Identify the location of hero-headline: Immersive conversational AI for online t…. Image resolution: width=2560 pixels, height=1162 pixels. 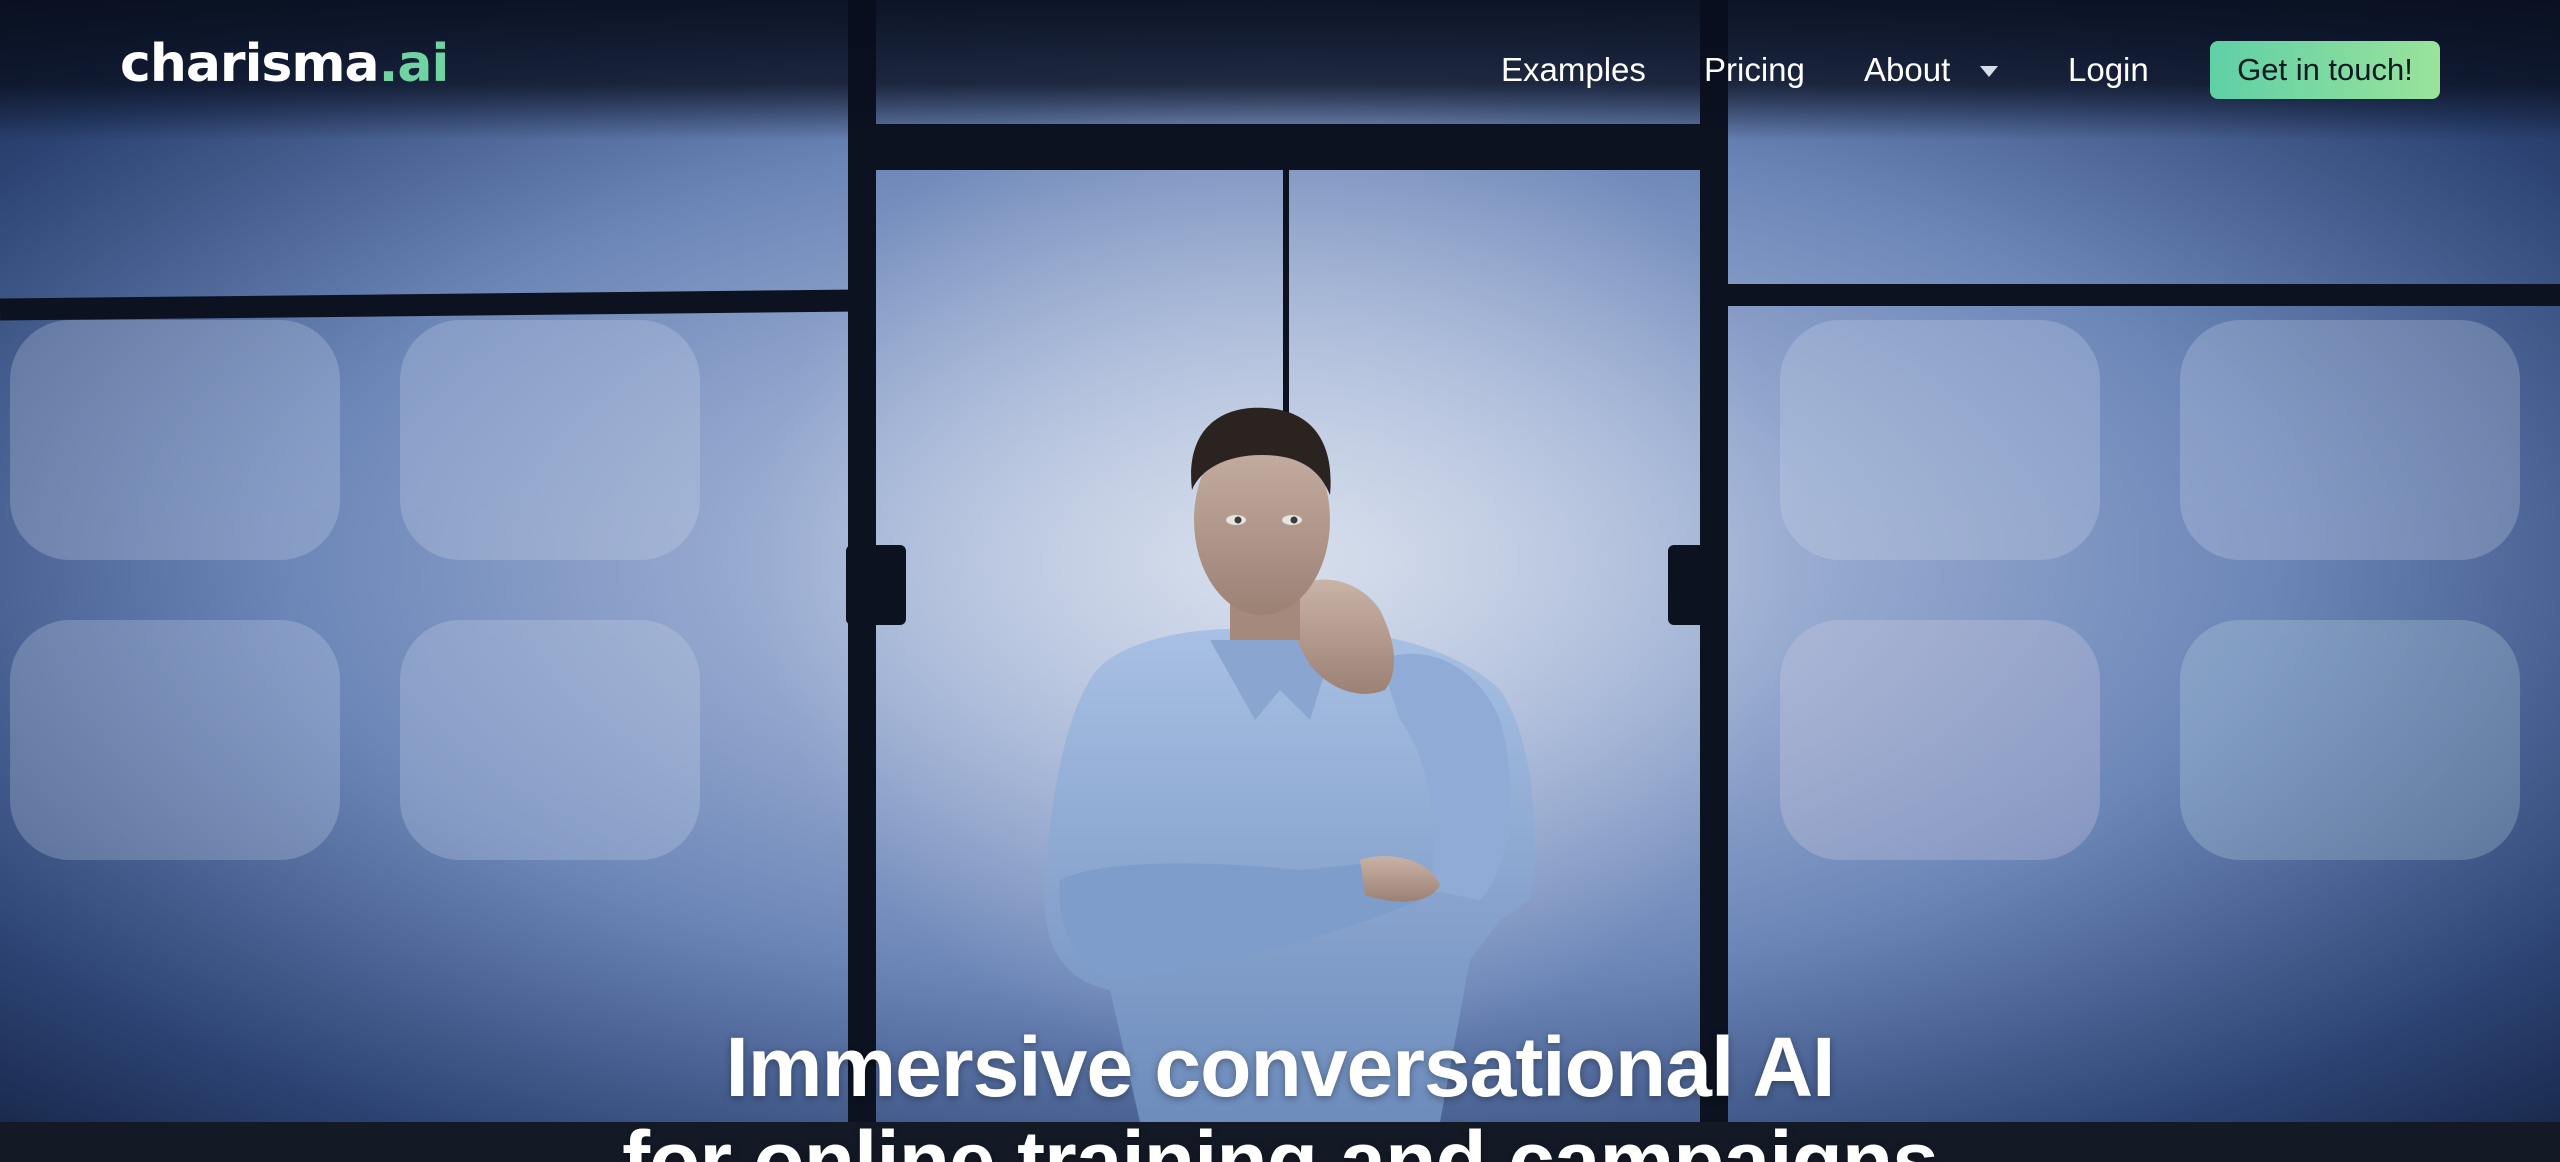
(1280, 1091).